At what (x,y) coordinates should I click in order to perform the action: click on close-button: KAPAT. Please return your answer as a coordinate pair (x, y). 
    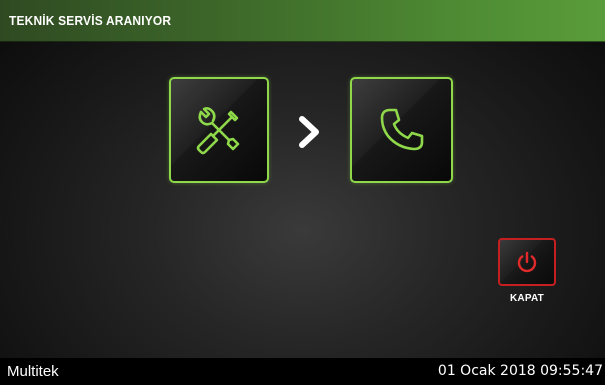
    Looking at the image, I should click on (527, 275).